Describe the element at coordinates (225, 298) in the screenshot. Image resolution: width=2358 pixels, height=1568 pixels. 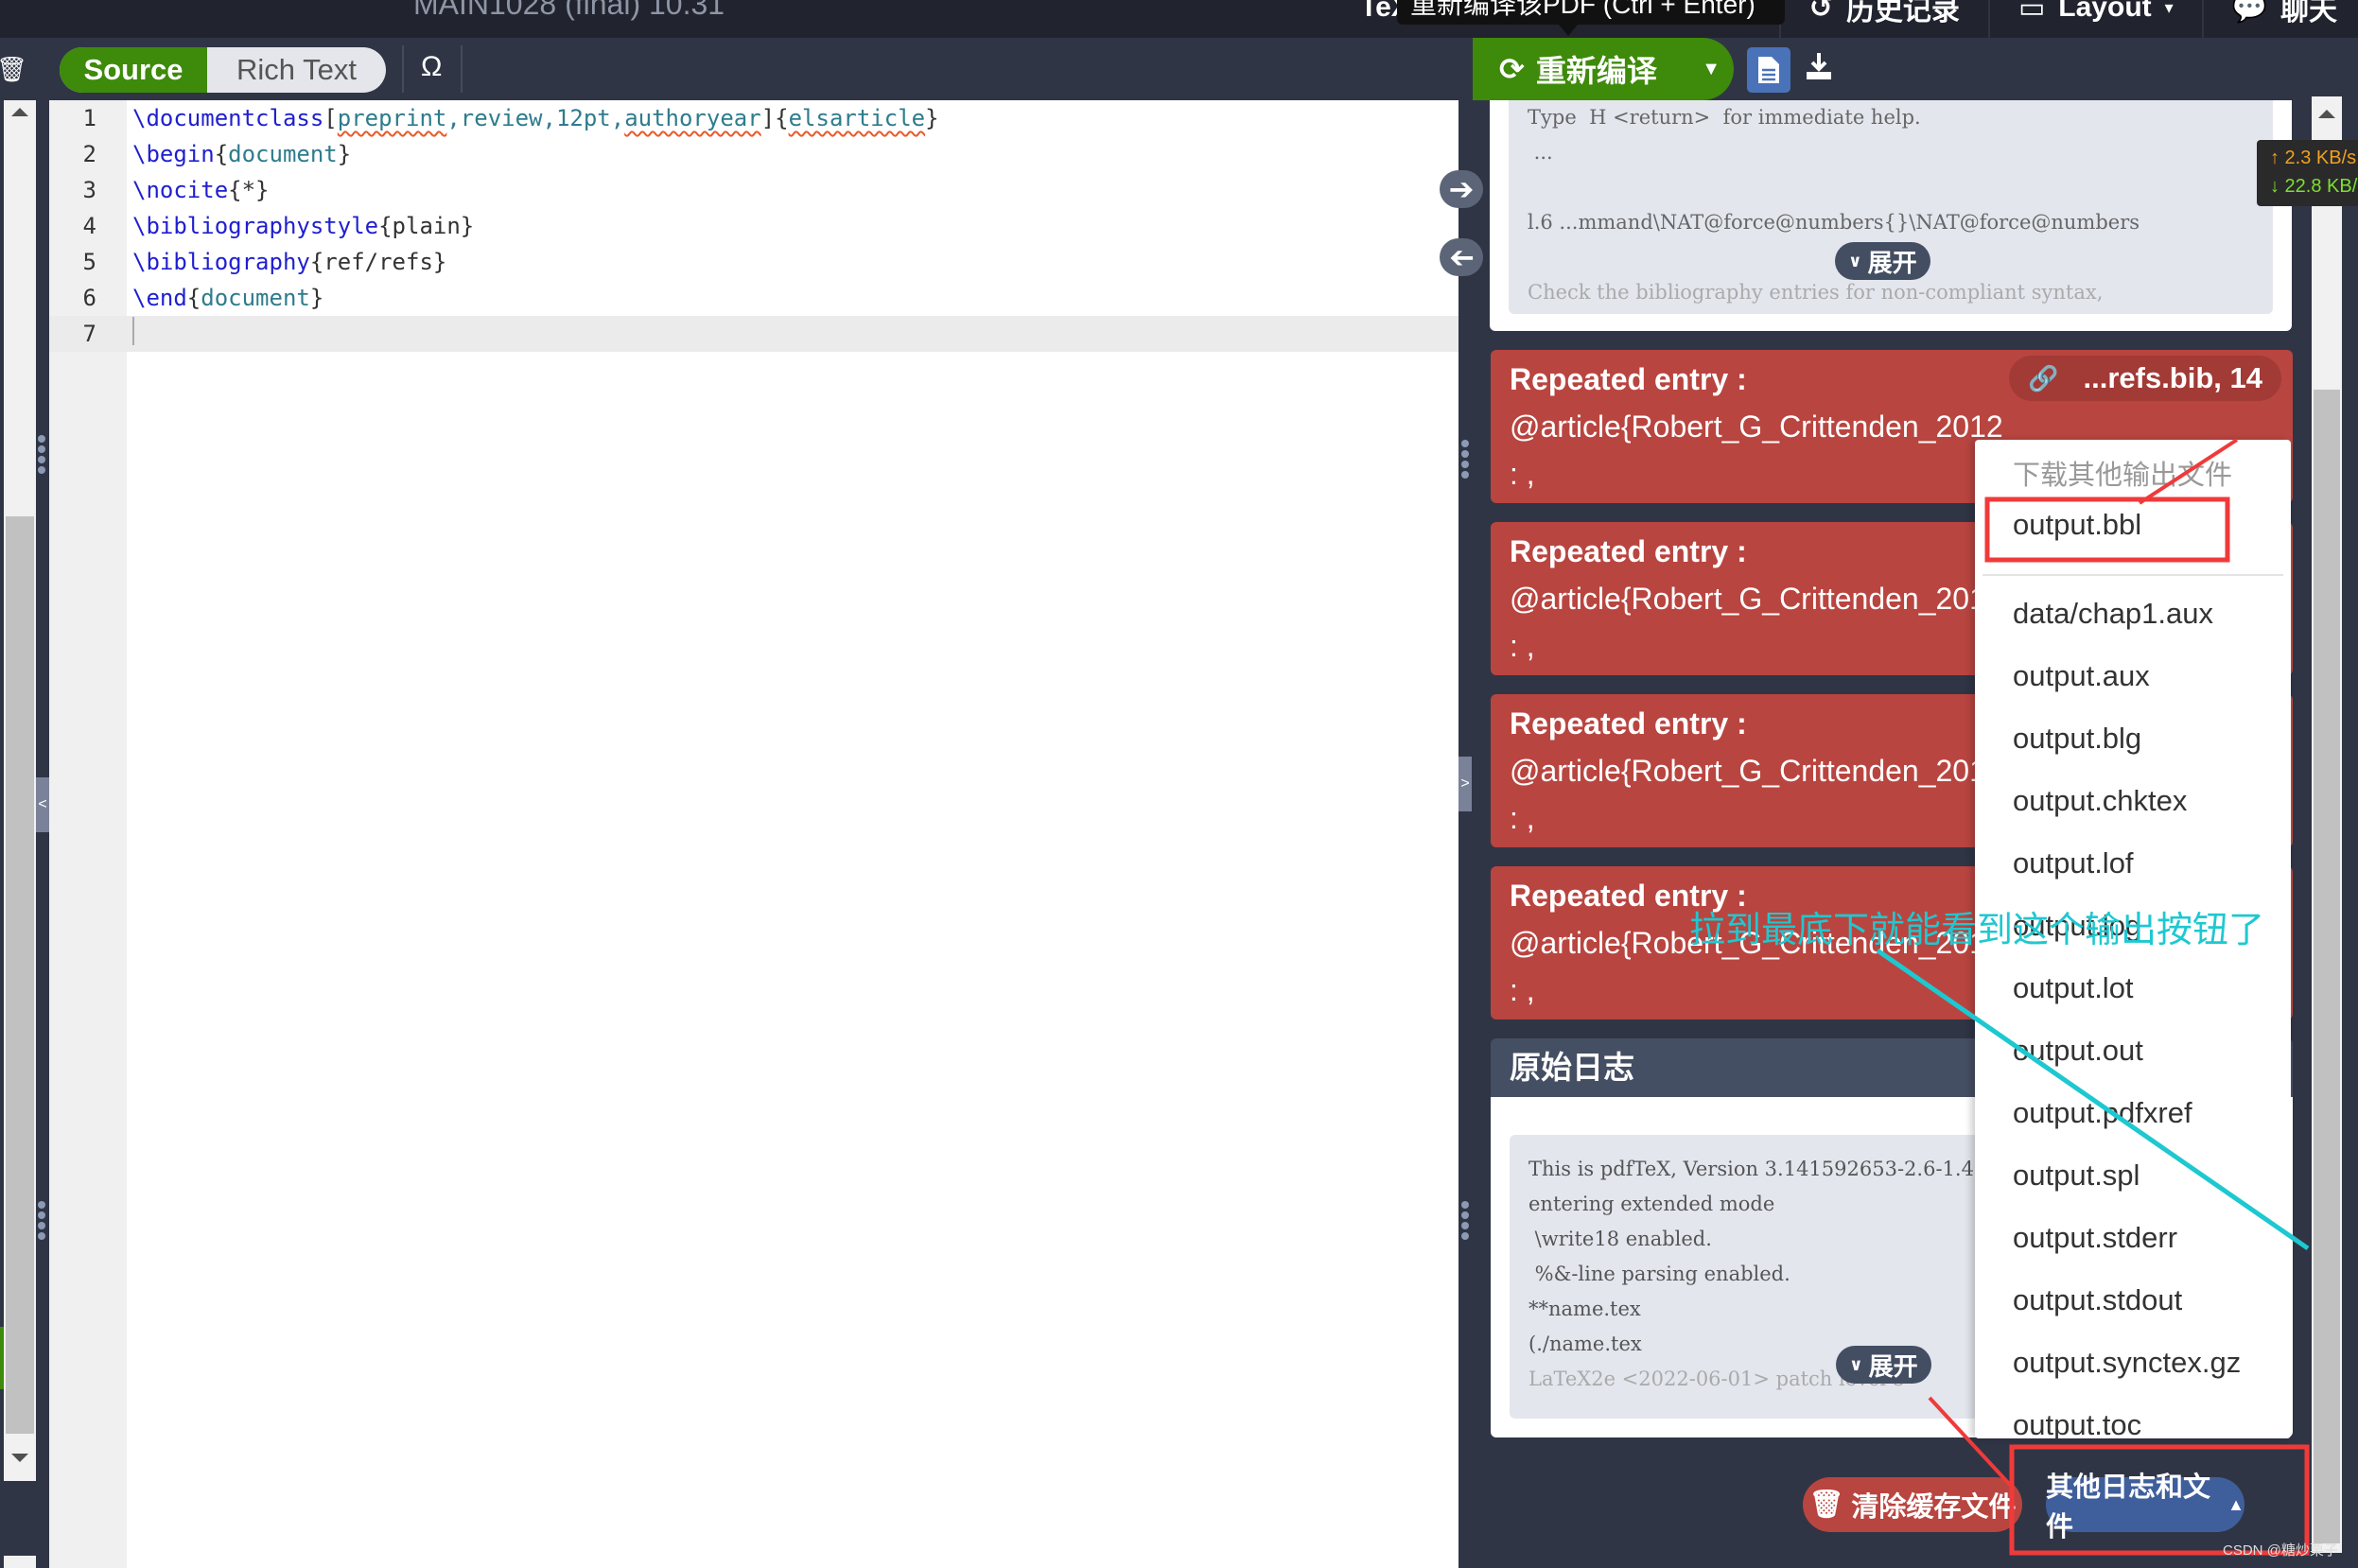
I see `code-text: \end{document}` at that location.